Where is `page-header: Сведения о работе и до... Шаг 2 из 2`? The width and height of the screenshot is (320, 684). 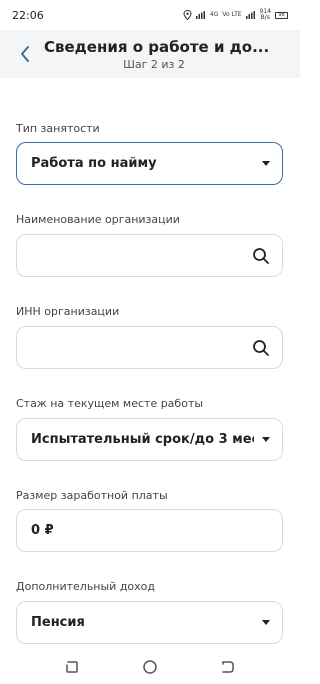 page-header: Сведения о работе и до... Шаг 2 из 2 is located at coordinates (150, 54).